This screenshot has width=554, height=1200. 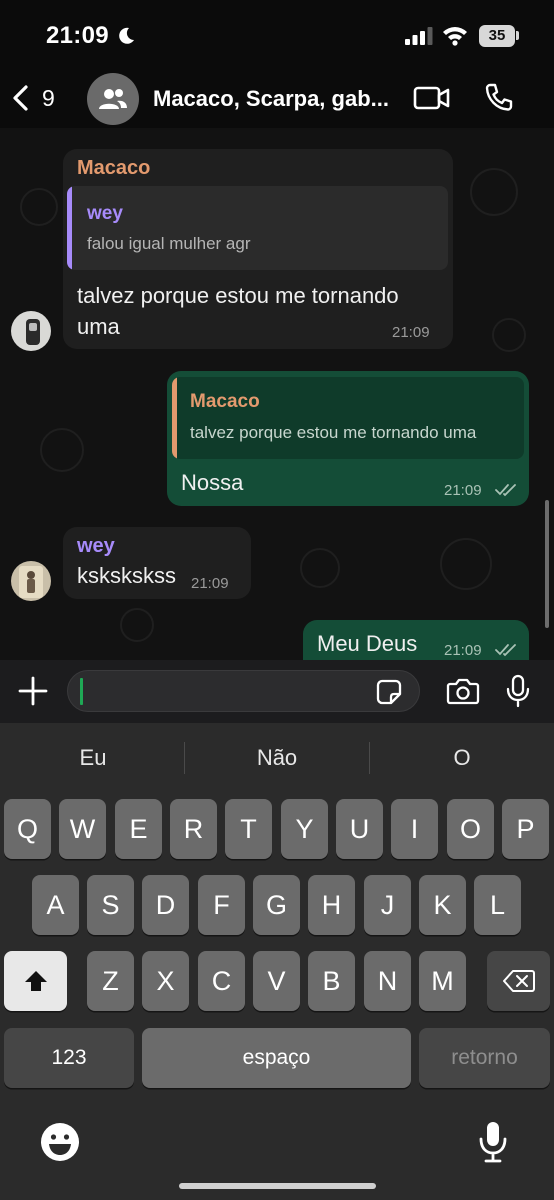 What do you see at coordinates (432, 100) in the screenshot?
I see `video-call-icon` at bounding box center [432, 100].